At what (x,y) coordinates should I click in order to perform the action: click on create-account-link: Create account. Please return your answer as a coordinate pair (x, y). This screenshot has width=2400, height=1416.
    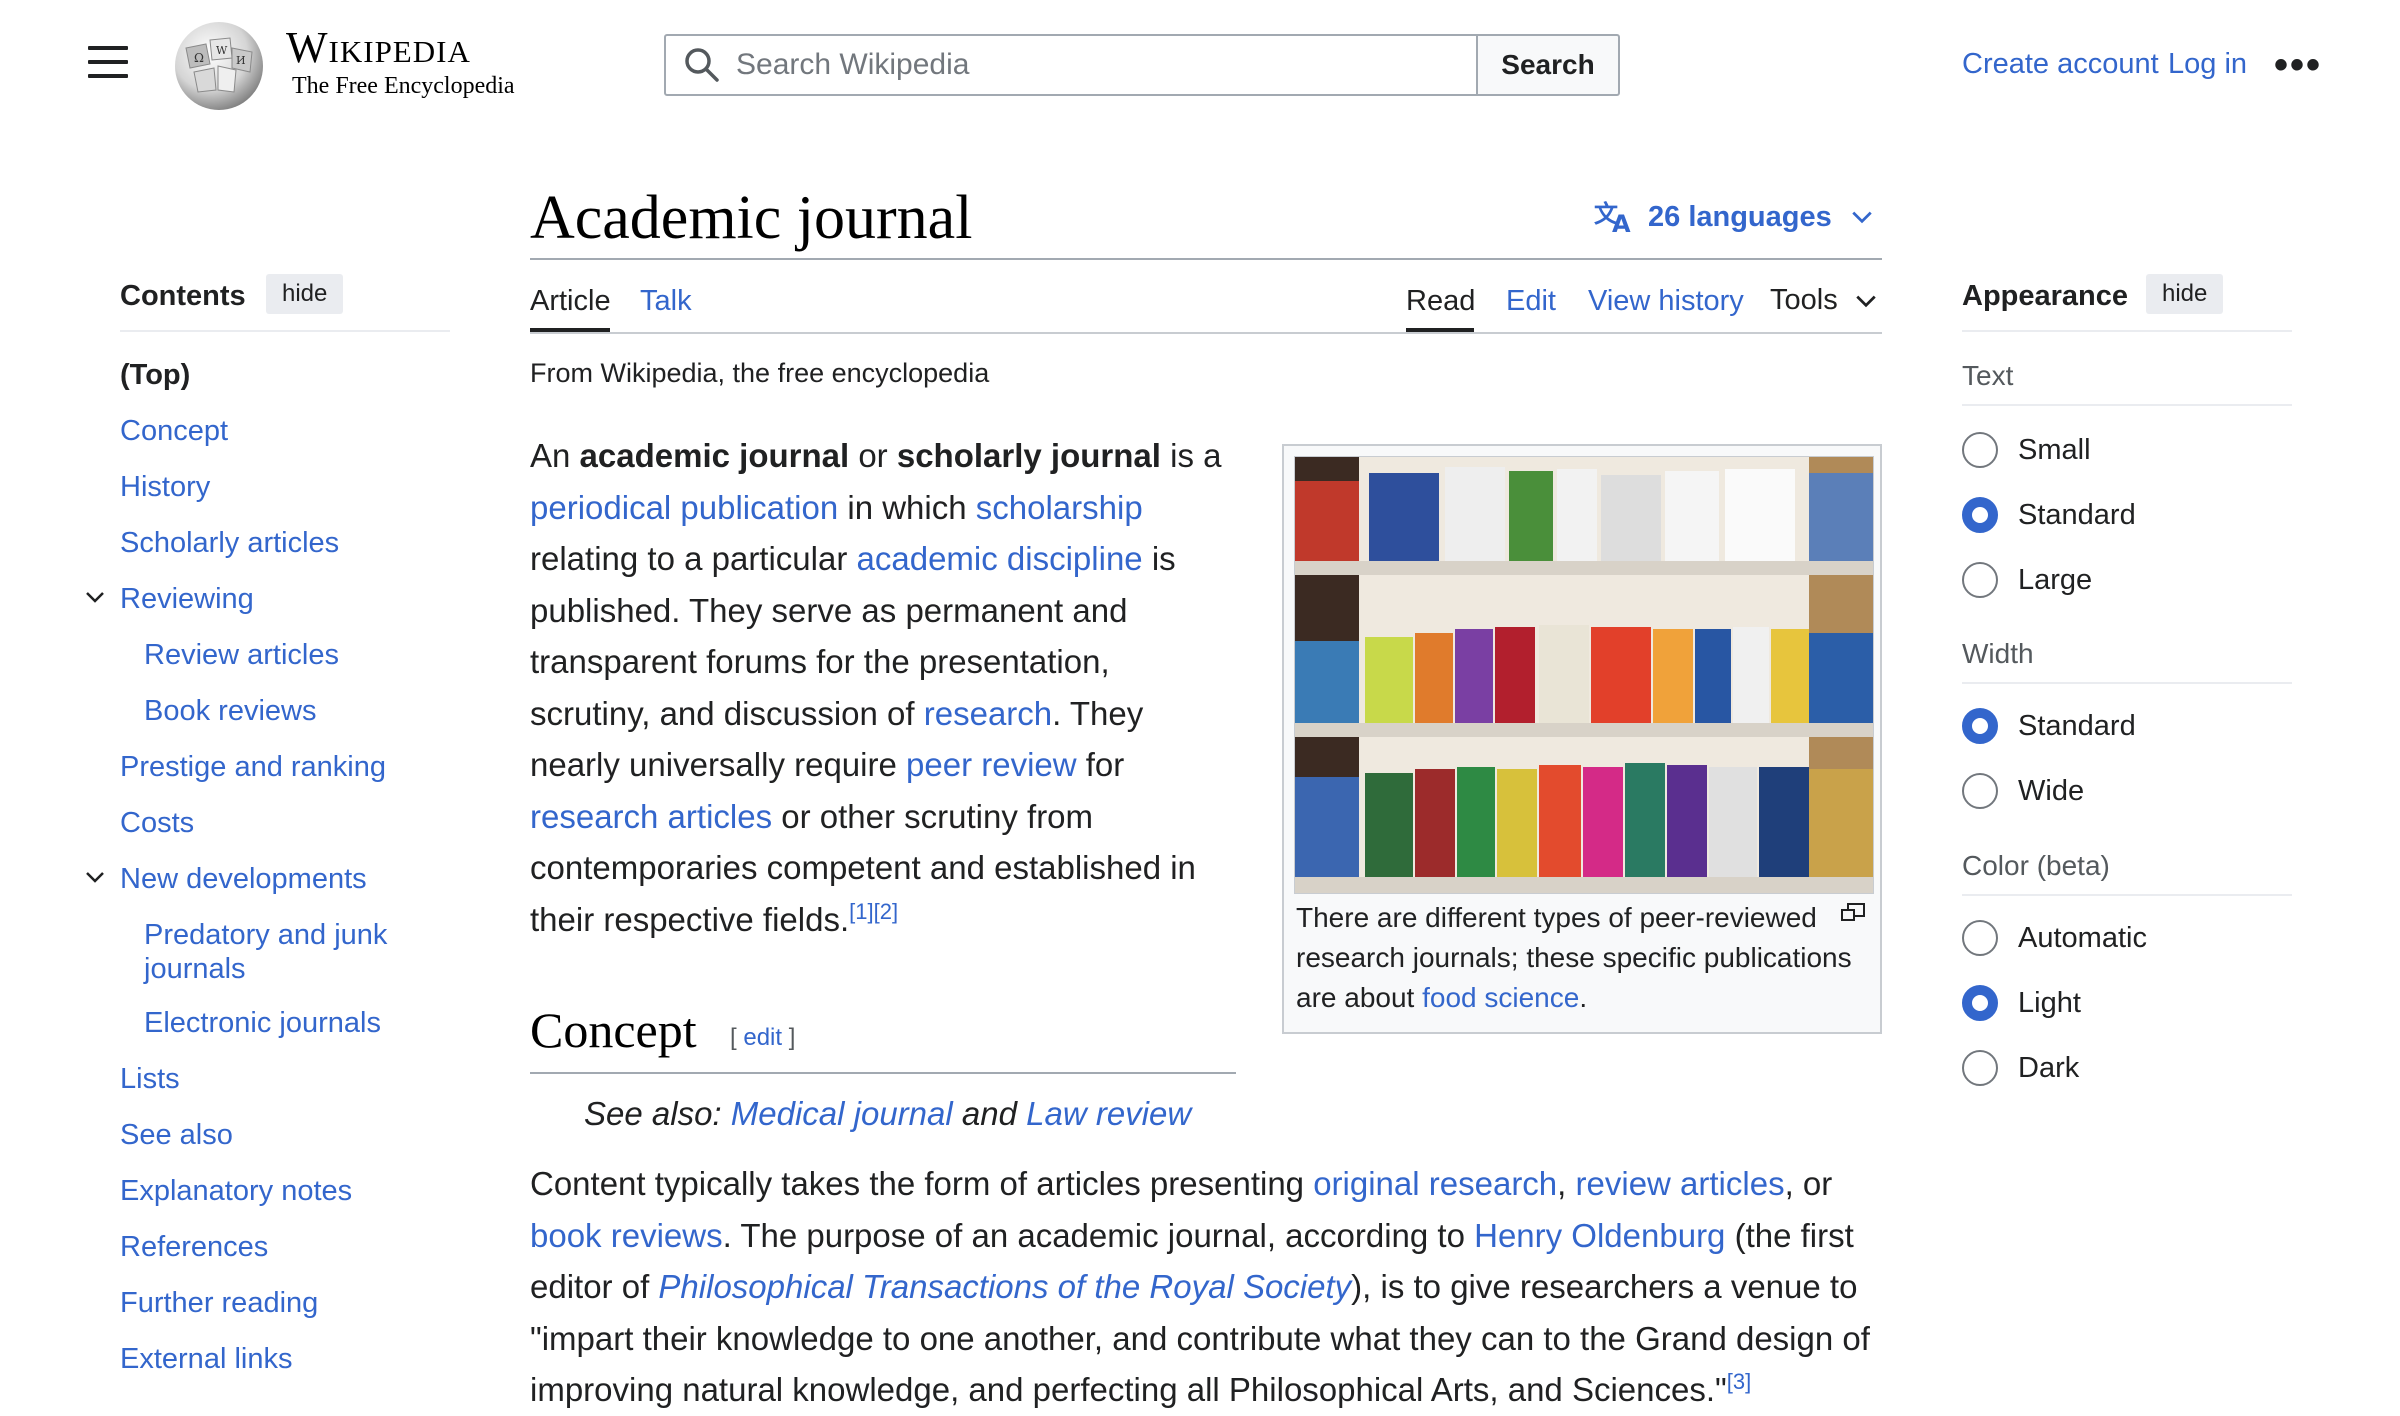
    Looking at the image, I should click on (2060, 64).